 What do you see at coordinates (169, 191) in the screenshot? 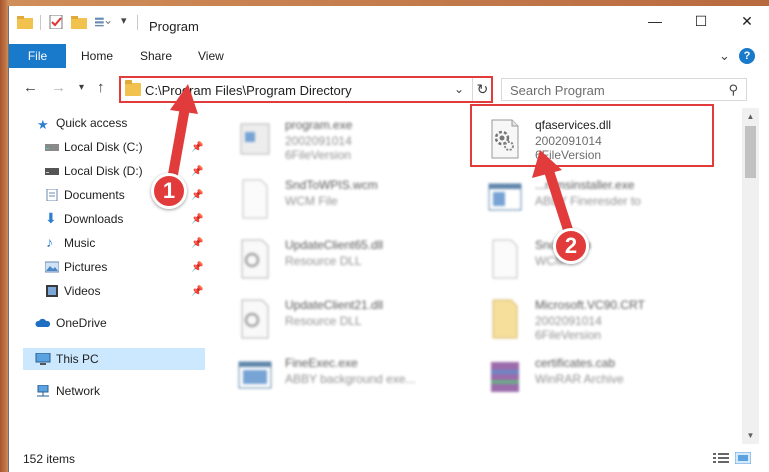
I see `step-marker-1: 1` at bounding box center [169, 191].